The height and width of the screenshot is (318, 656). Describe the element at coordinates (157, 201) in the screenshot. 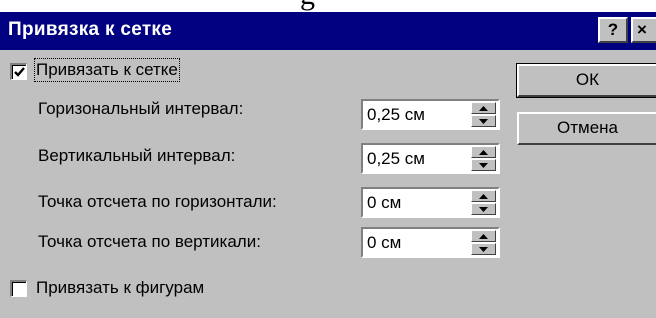

I see `horizontal-origin-label: Точка отсчета по горизонтали:` at that location.